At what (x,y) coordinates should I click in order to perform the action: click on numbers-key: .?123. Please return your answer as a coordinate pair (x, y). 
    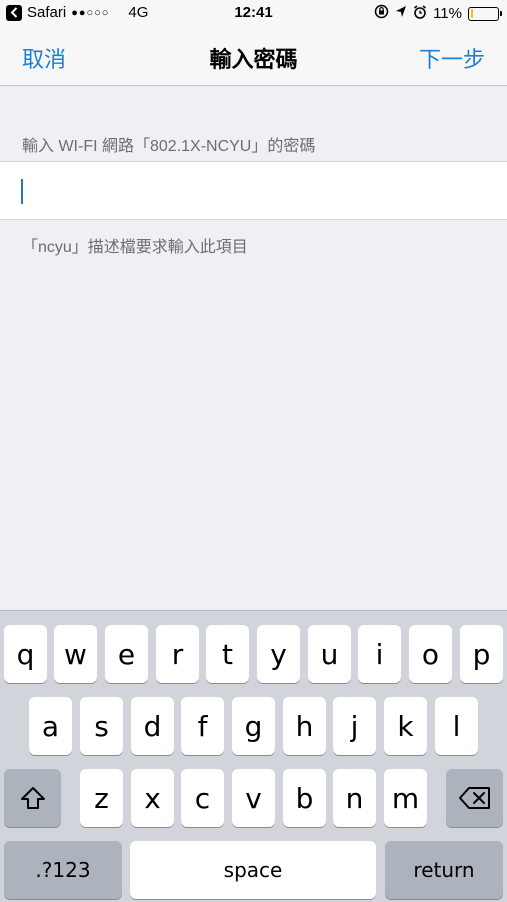
    Looking at the image, I should click on (63, 870).